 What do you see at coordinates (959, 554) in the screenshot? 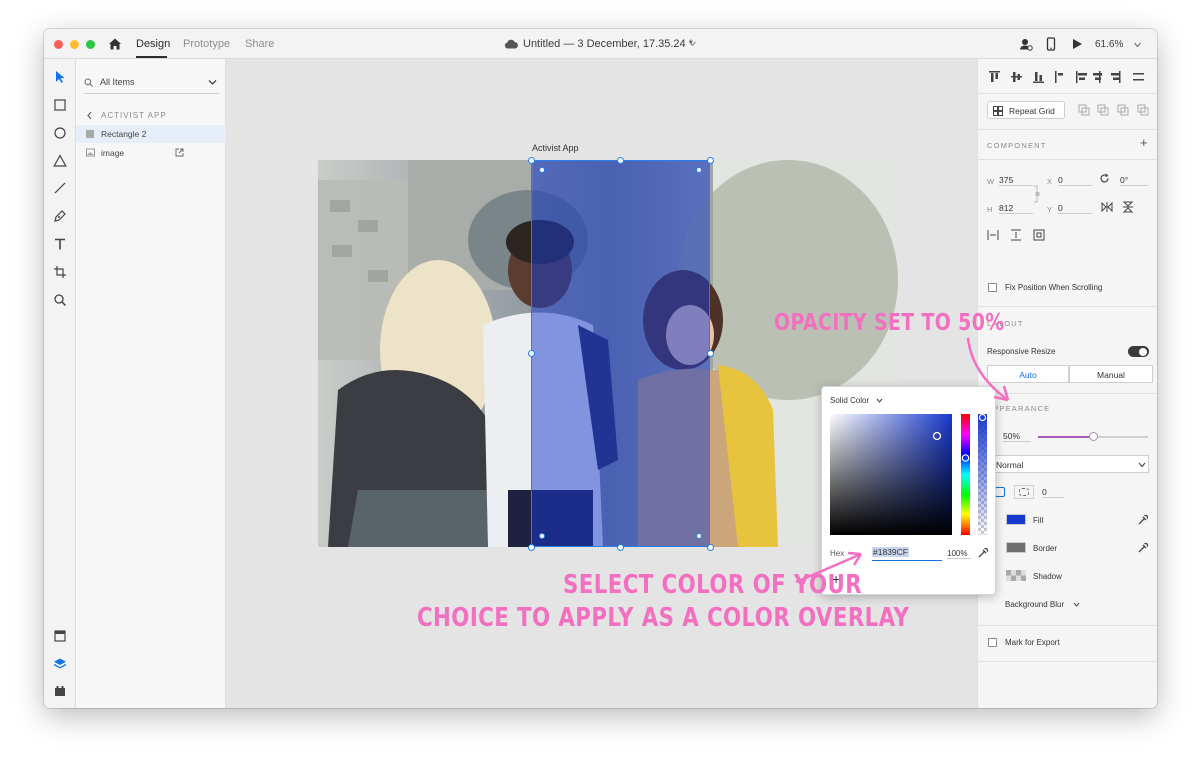
I see `alpha-input: 100%` at bounding box center [959, 554].